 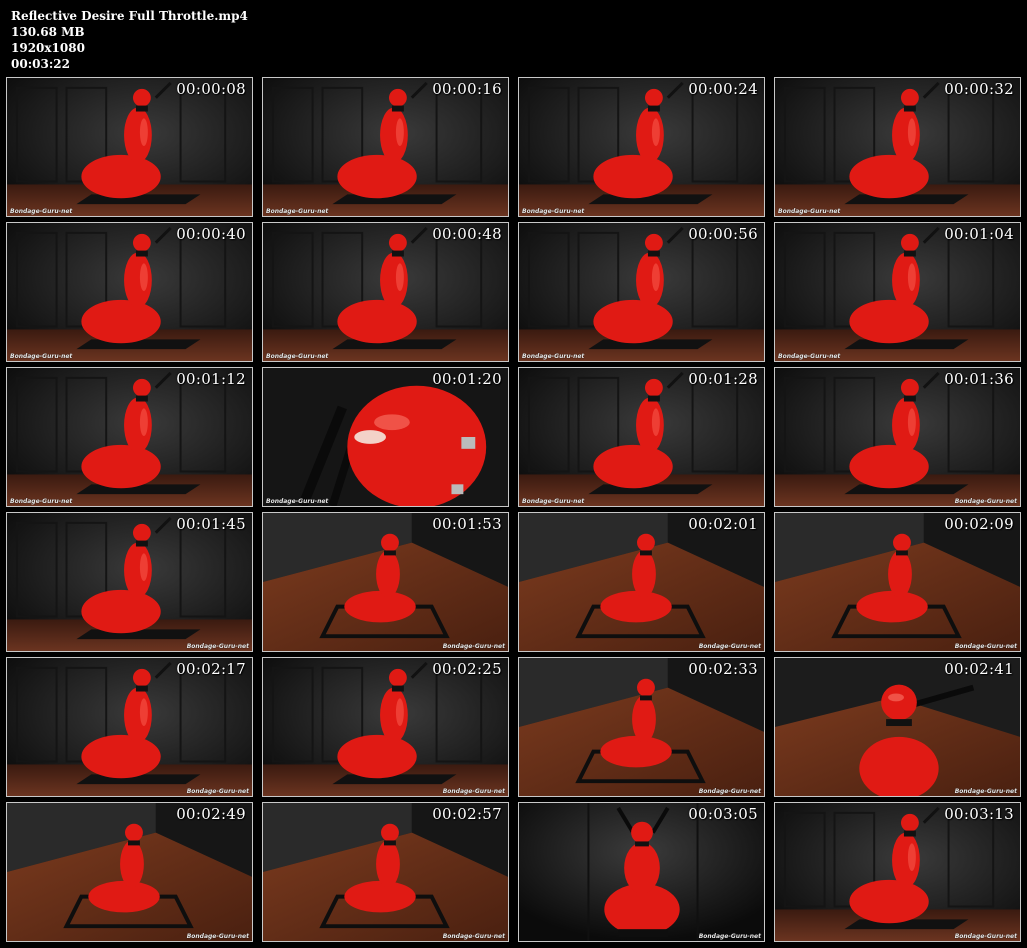 I want to click on thumbnail: 00:00:24 Bondage-Guru-net, so click(x=641, y=147).